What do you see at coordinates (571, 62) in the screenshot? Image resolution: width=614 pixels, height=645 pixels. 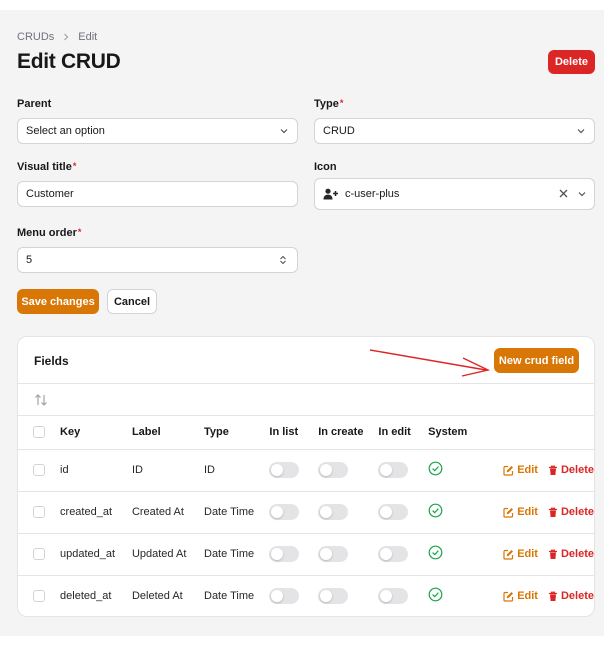 I see `delete-button: Delete` at bounding box center [571, 62].